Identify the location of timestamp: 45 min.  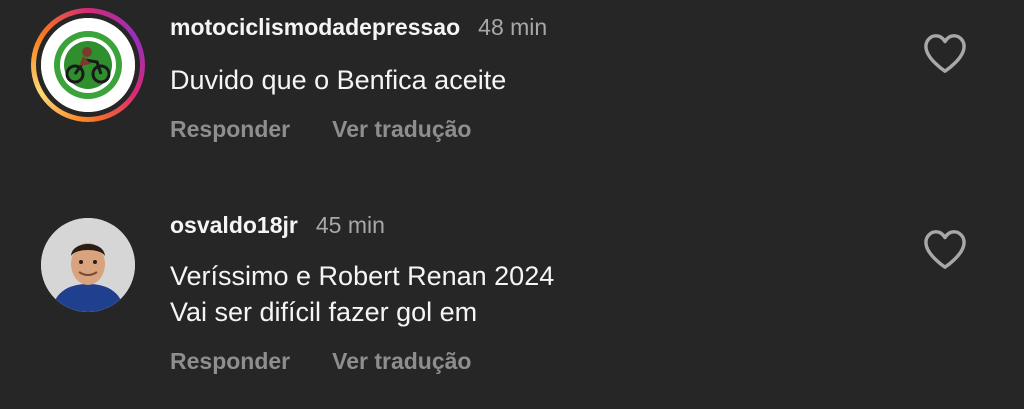
(350, 225).